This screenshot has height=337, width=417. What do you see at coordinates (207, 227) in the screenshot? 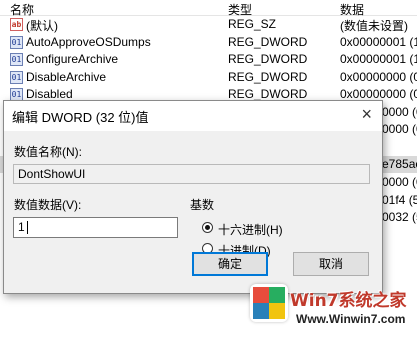
I see `radio-selected-icon` at bounding box center [207, 227].